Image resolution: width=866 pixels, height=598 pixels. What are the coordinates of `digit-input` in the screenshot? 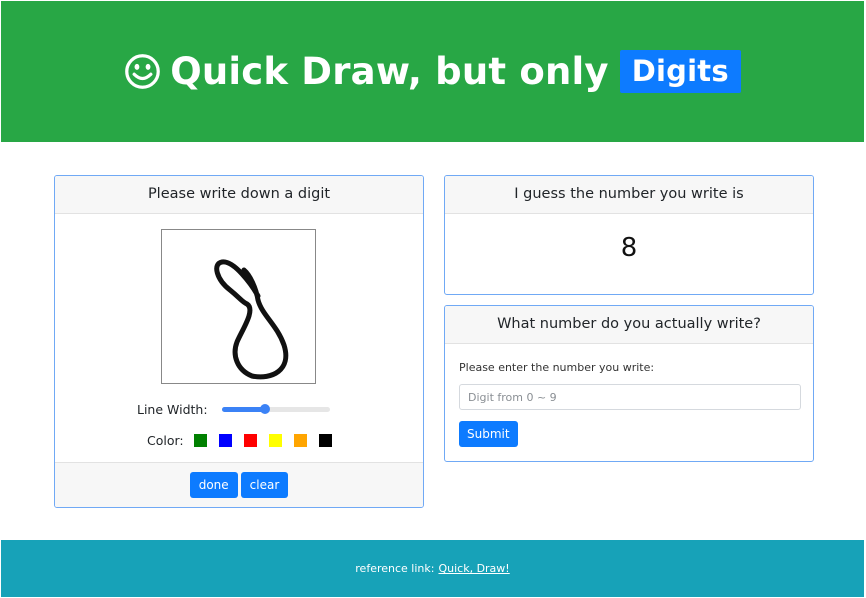 It's located at (630, 397).